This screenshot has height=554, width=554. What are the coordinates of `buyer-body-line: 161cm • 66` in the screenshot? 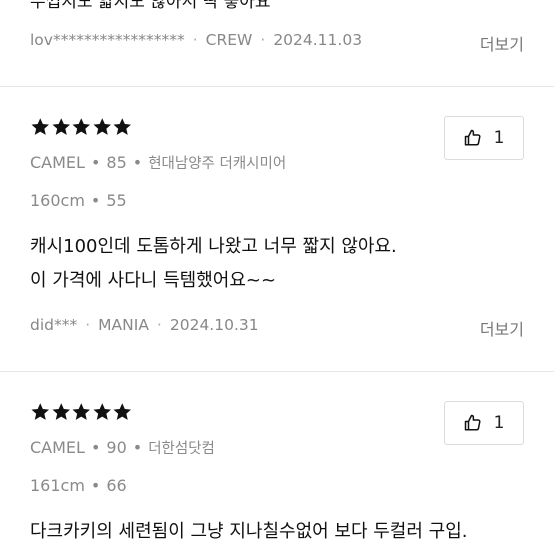 It's located at (78, 485).